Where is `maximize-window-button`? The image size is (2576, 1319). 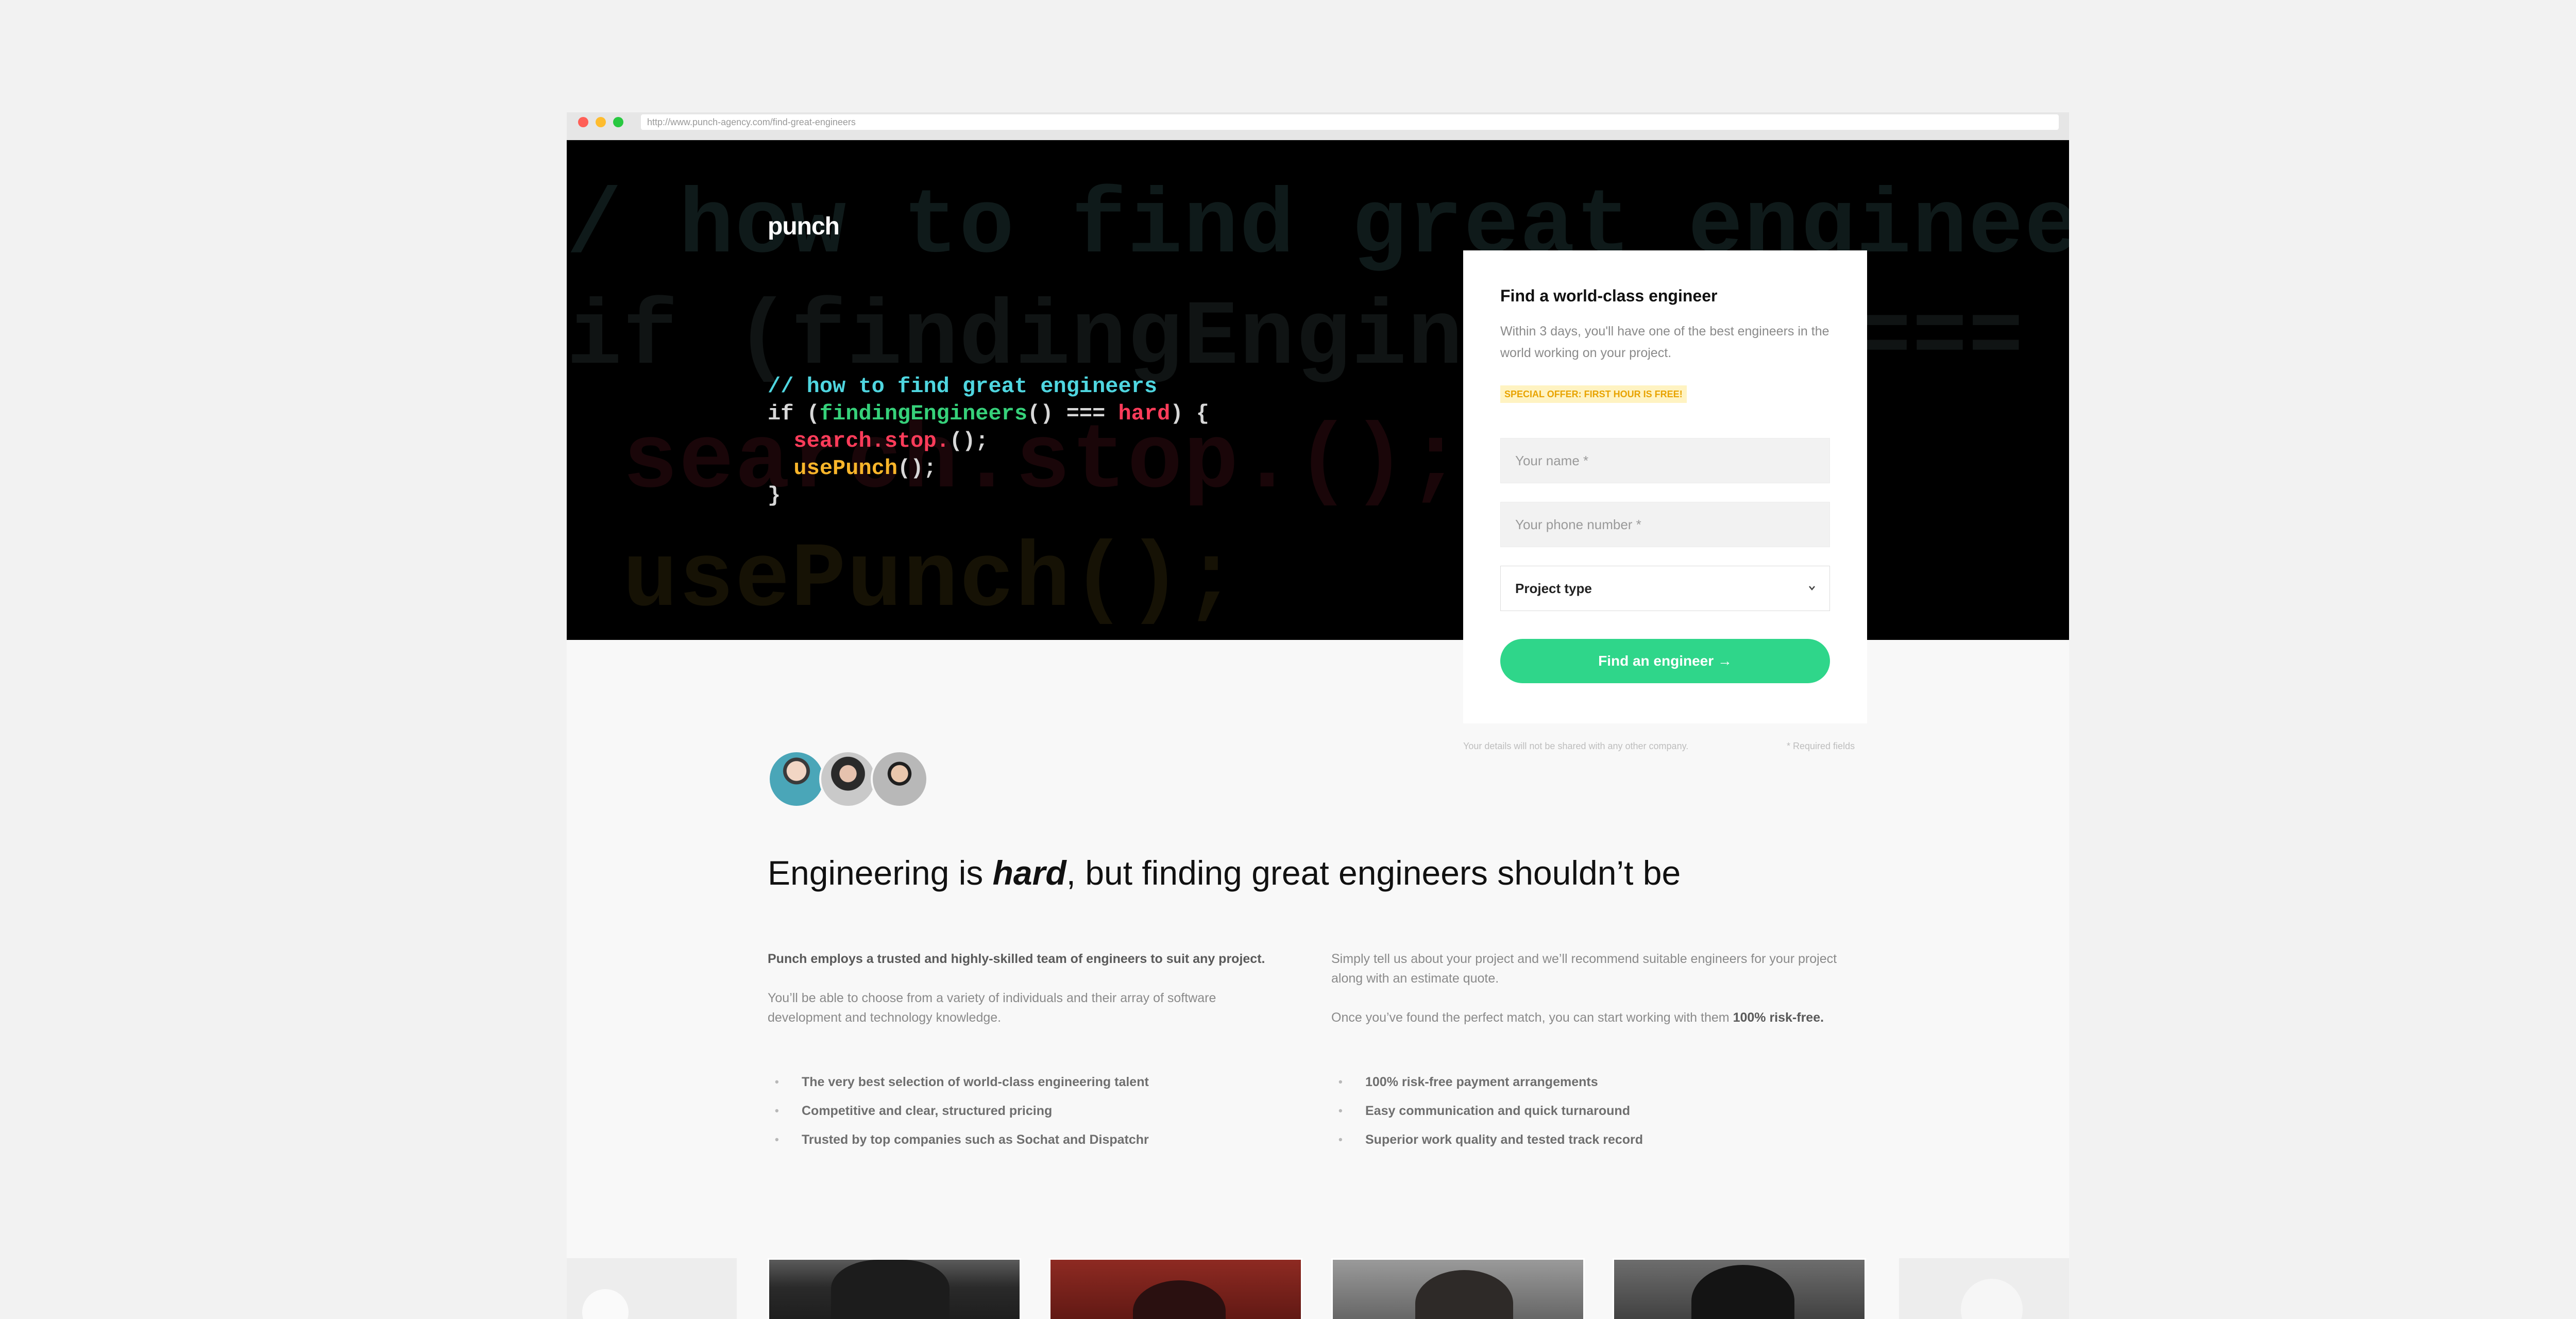
maximize-window-button is located at coordinates (618, 122).